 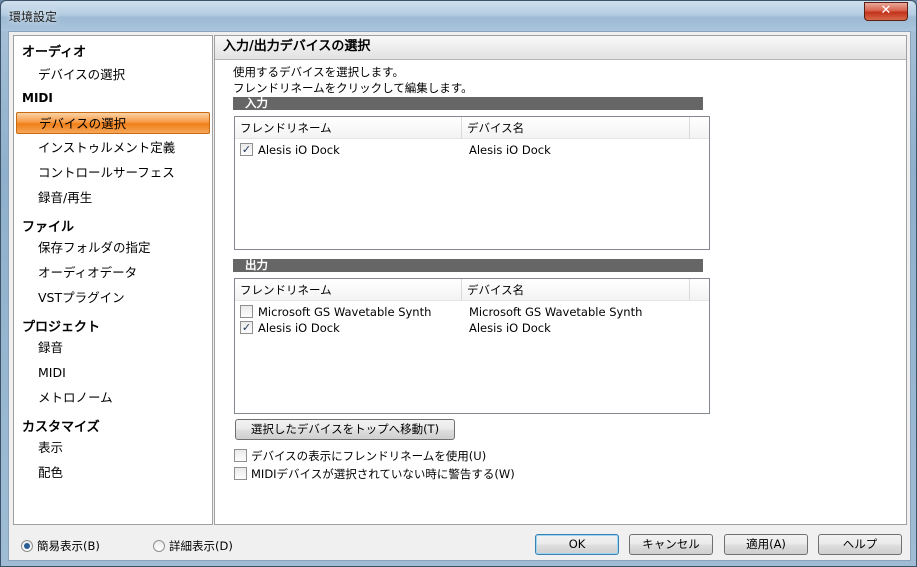 I want to click on sidebar-item-display: 表示, so click(x=113, y=448).